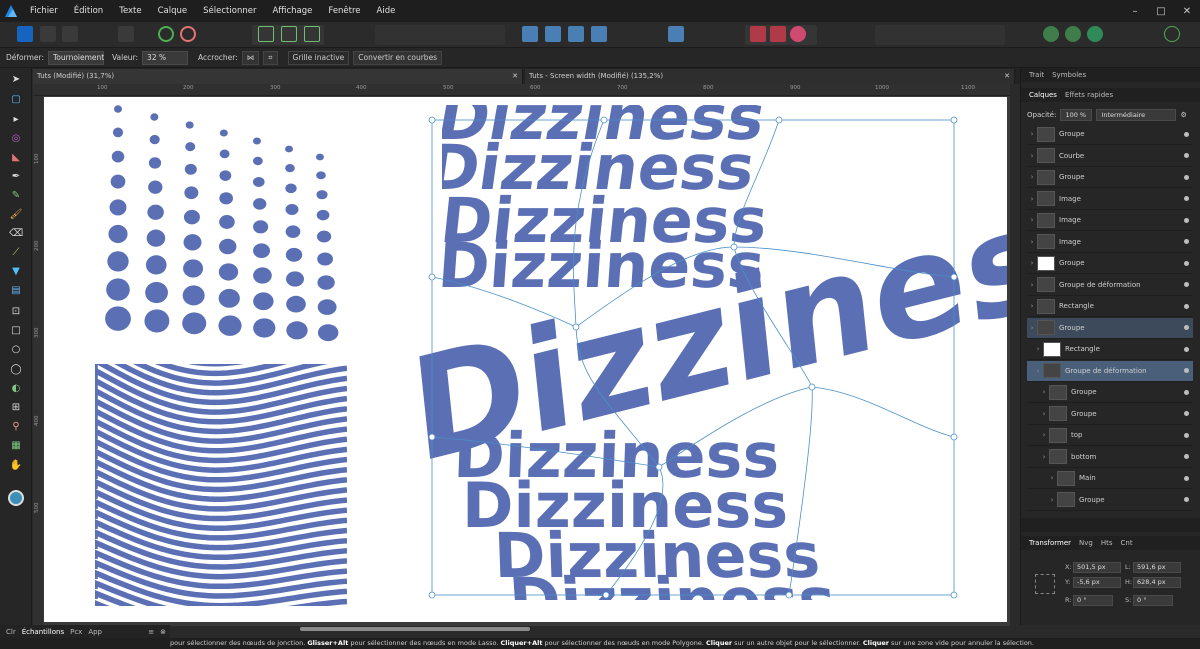 This screenshot has height=649, width=1200. I want to click on layer-row: › bottom, so click(1110, 457).